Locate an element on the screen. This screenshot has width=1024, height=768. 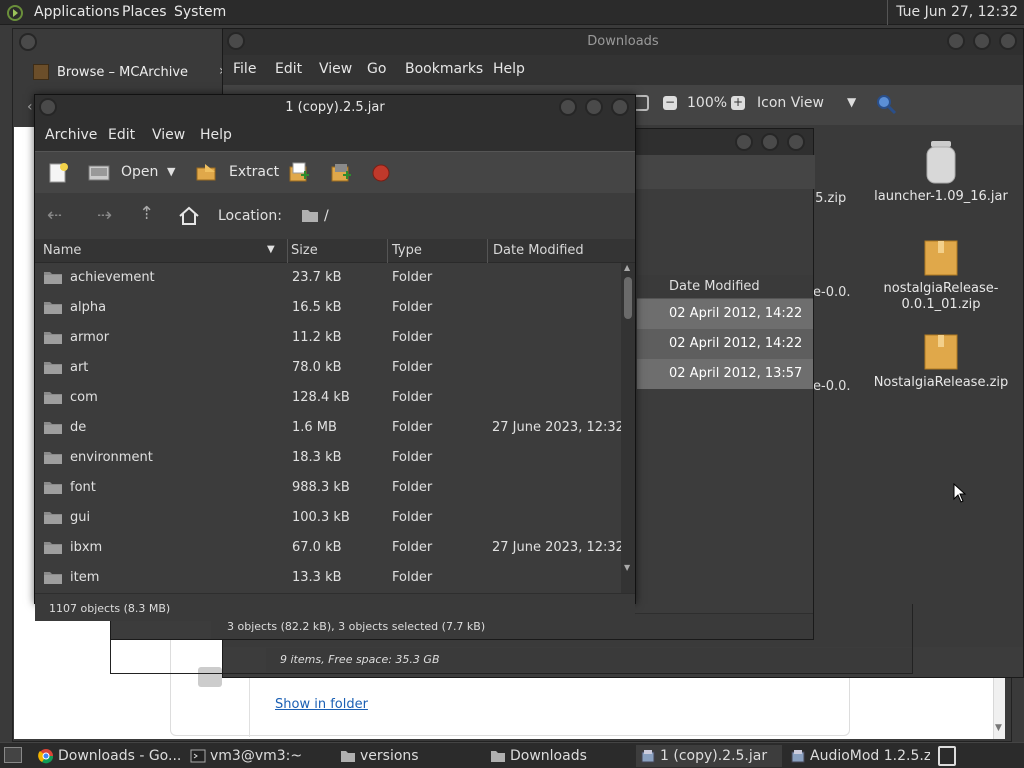
view-mode-select: Icon View is located at coordinates (790, 103).